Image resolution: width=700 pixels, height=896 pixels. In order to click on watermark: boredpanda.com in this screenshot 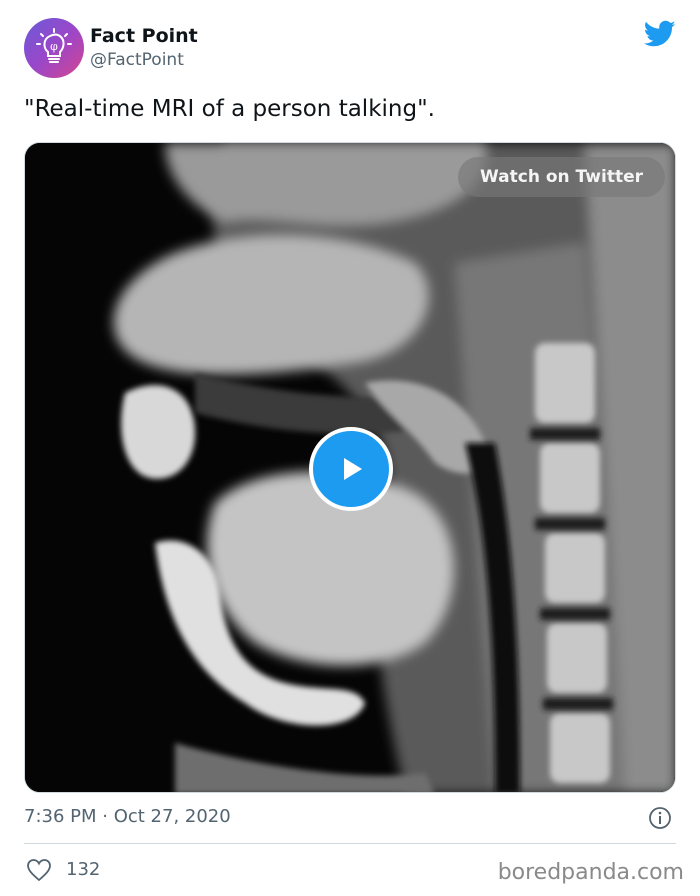, I will do `click(590, 872)`.